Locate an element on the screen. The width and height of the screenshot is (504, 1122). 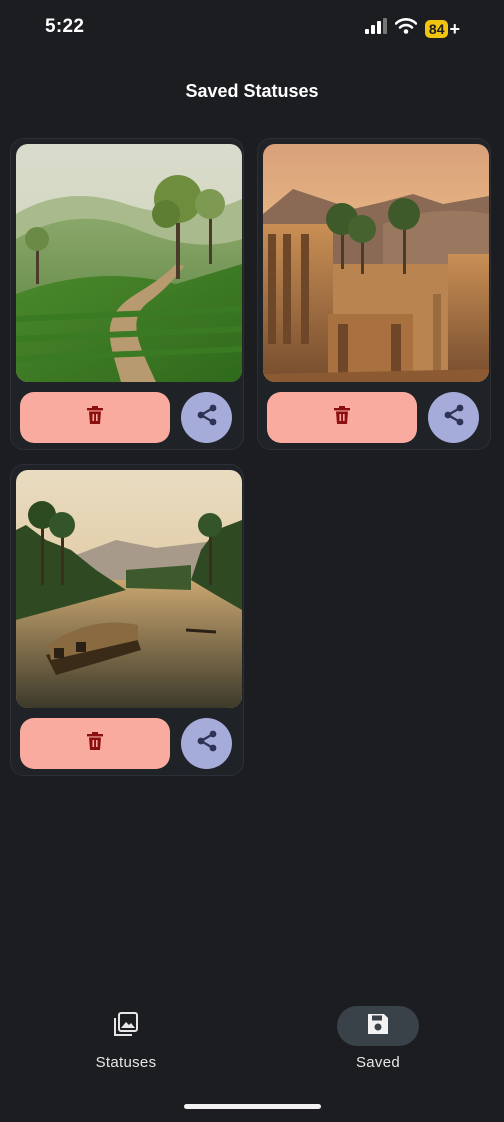
save-icon is located at coordinates (378, 1026).